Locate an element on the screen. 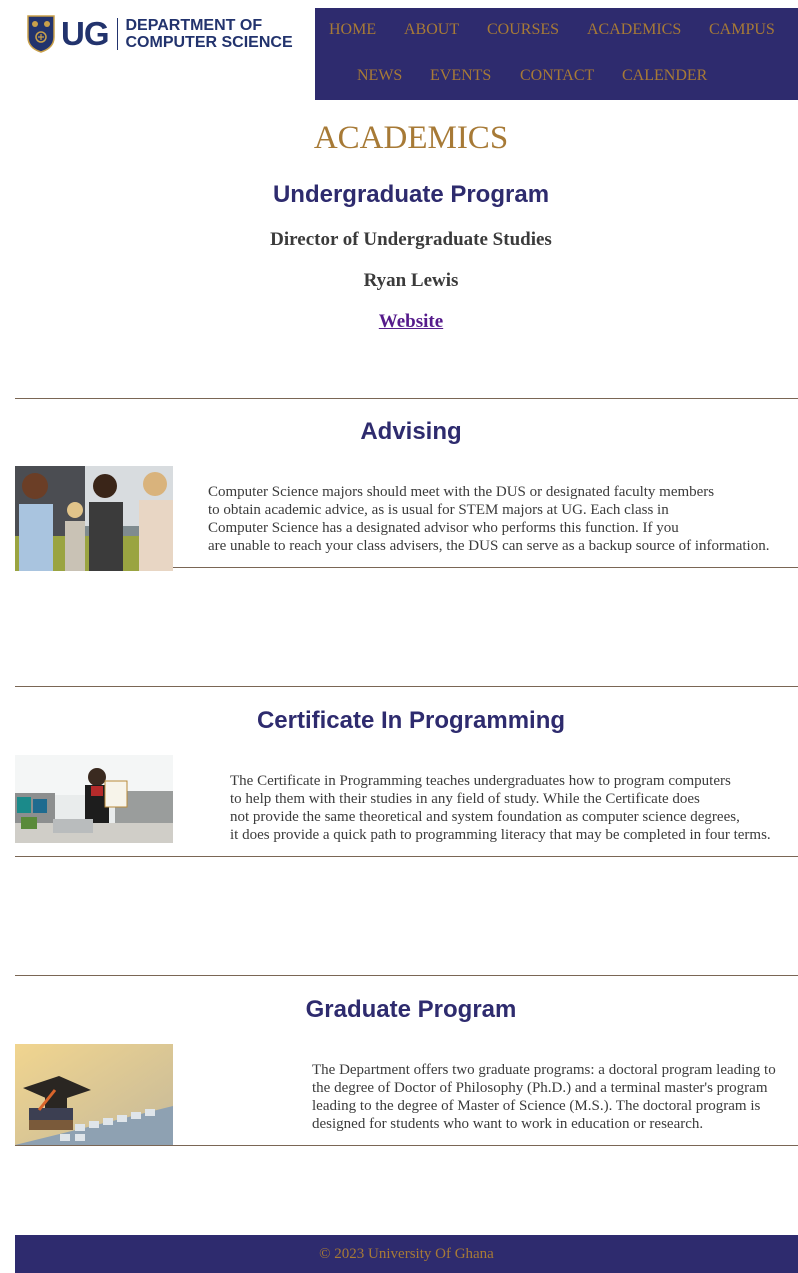 This screenshot has height=1273, width=798. advising-image is located at coordinates (94, 518).